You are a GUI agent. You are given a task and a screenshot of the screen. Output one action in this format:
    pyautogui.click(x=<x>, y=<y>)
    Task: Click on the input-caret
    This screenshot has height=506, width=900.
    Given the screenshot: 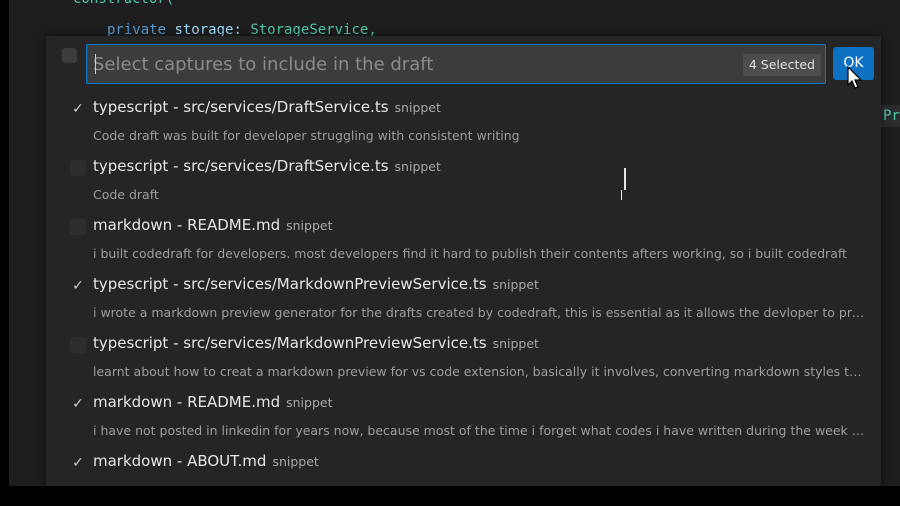 What is the action you would take?
    pyautogui.click(x=95, y=64)
    